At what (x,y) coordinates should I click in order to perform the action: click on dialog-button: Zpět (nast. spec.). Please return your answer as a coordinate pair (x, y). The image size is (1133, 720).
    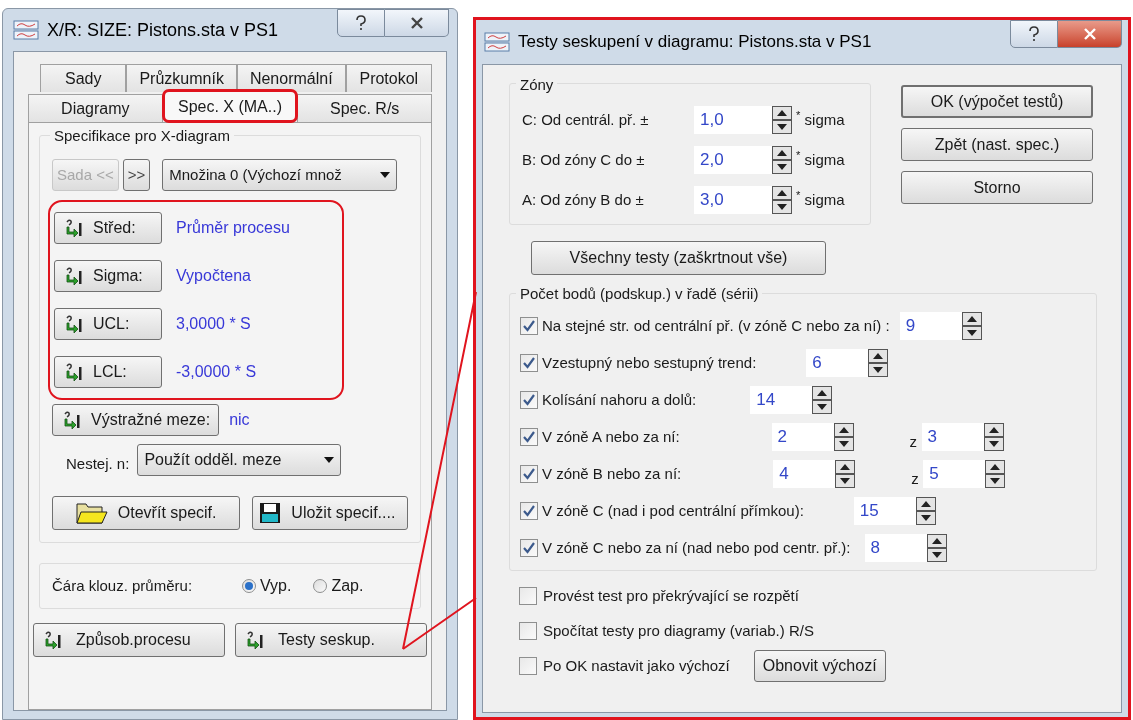
    Looking at the image, I should click on (997, 144).